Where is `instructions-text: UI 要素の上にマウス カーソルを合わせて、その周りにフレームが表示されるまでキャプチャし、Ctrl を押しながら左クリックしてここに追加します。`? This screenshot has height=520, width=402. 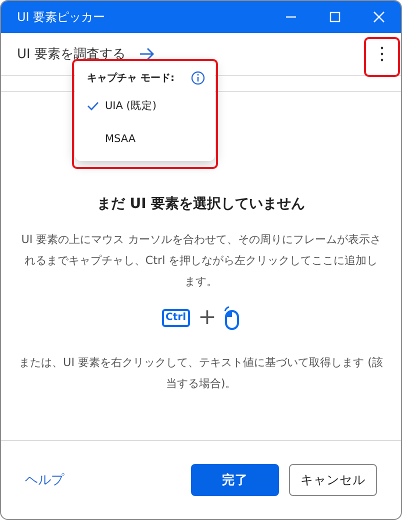 instructions-text: UI 要素の上にマウス カーソルを合わせて、その周りにフレームが表示されるまでキャプチャし、Ctrl を押しながら左クリックしてここに追加します。 is located at coordinates (201, 261).